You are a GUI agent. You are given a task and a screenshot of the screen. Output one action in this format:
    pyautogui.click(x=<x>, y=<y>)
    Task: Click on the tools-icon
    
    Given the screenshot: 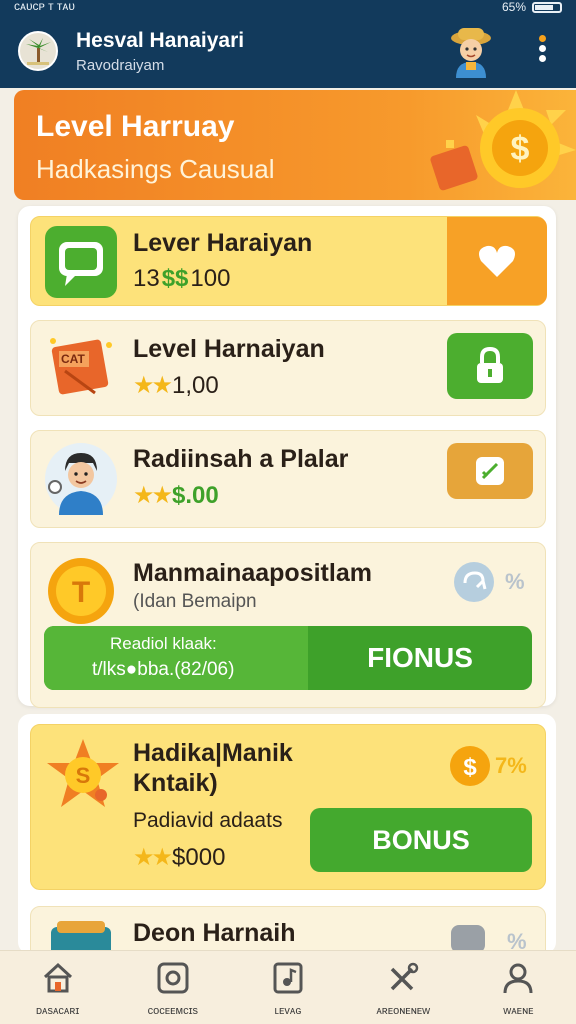 What is the action you would take?
    pyautogui.click(x=404, y=976)
    